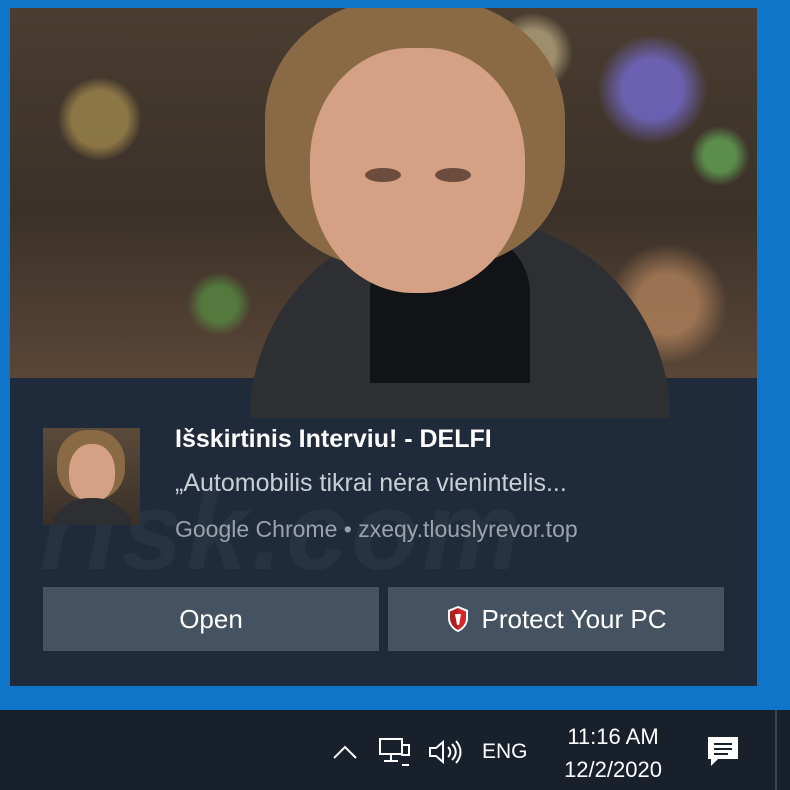  What do you see at coordinates (613, 753) in the screenshot?
I see `clock: 11:16 AM 12/2/2020` at bounding box center [613, 753].